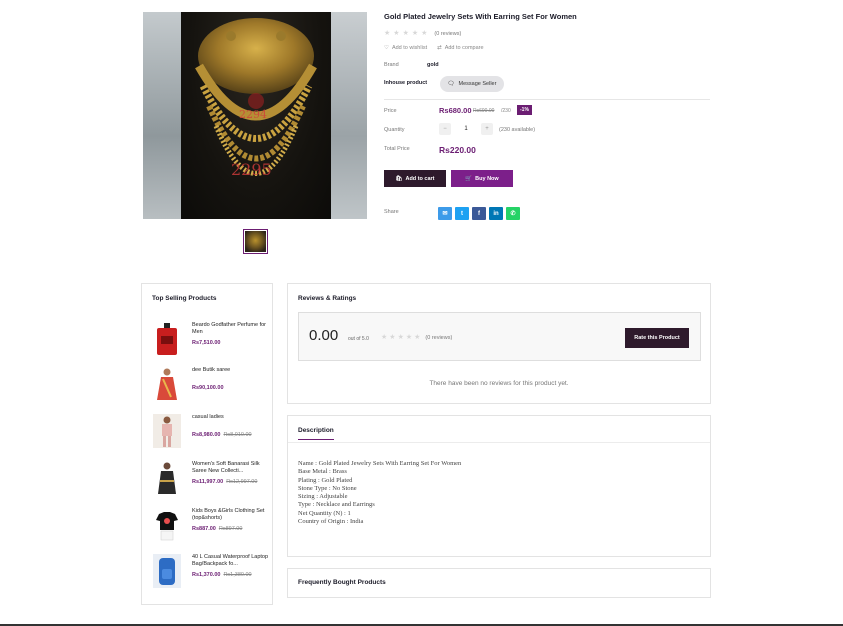 Image resolution: width=843 pixels, height=626 pixels. I want to click on add-to-compare-link: ⇄ Add to compare, so click(460, 48).